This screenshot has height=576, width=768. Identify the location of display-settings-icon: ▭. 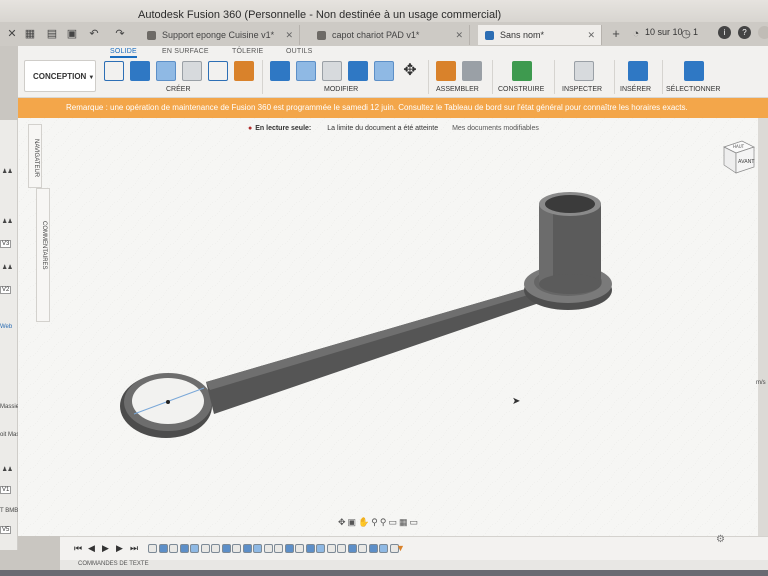
(393, 522).